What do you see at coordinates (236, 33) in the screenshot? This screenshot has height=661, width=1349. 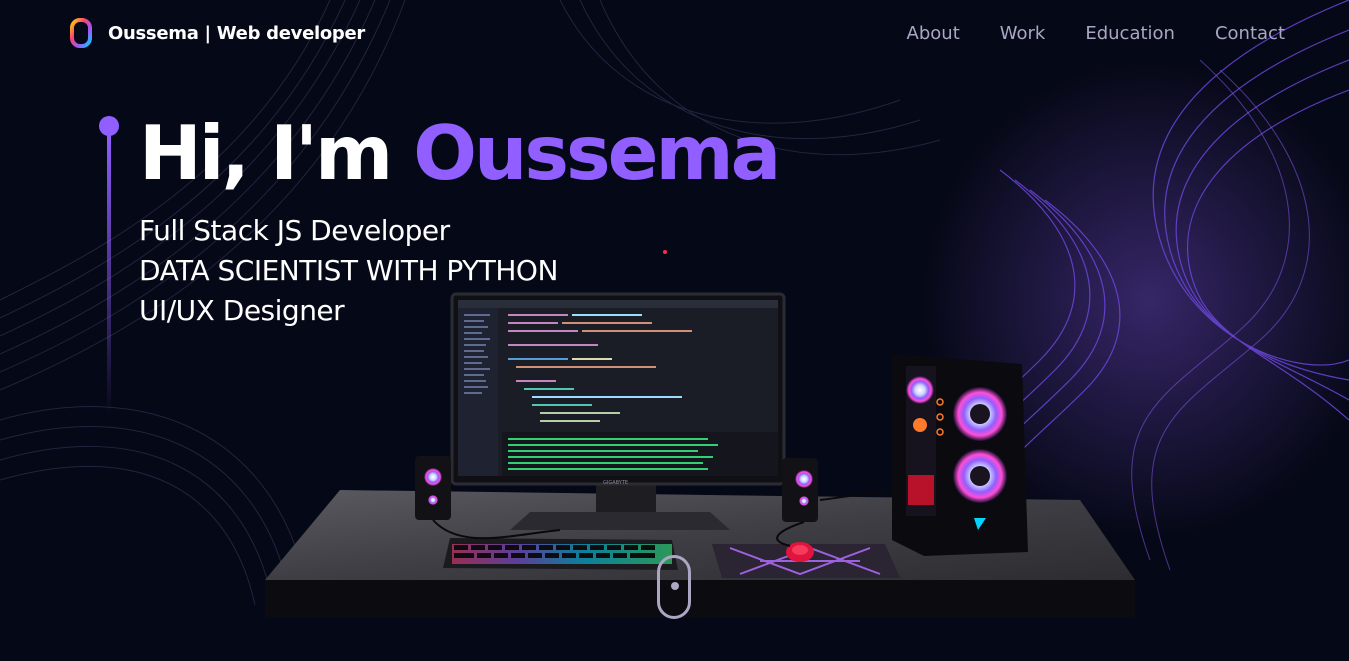 I see `brand-name: Oussema | Web developer` at bounding box center [236, 33].